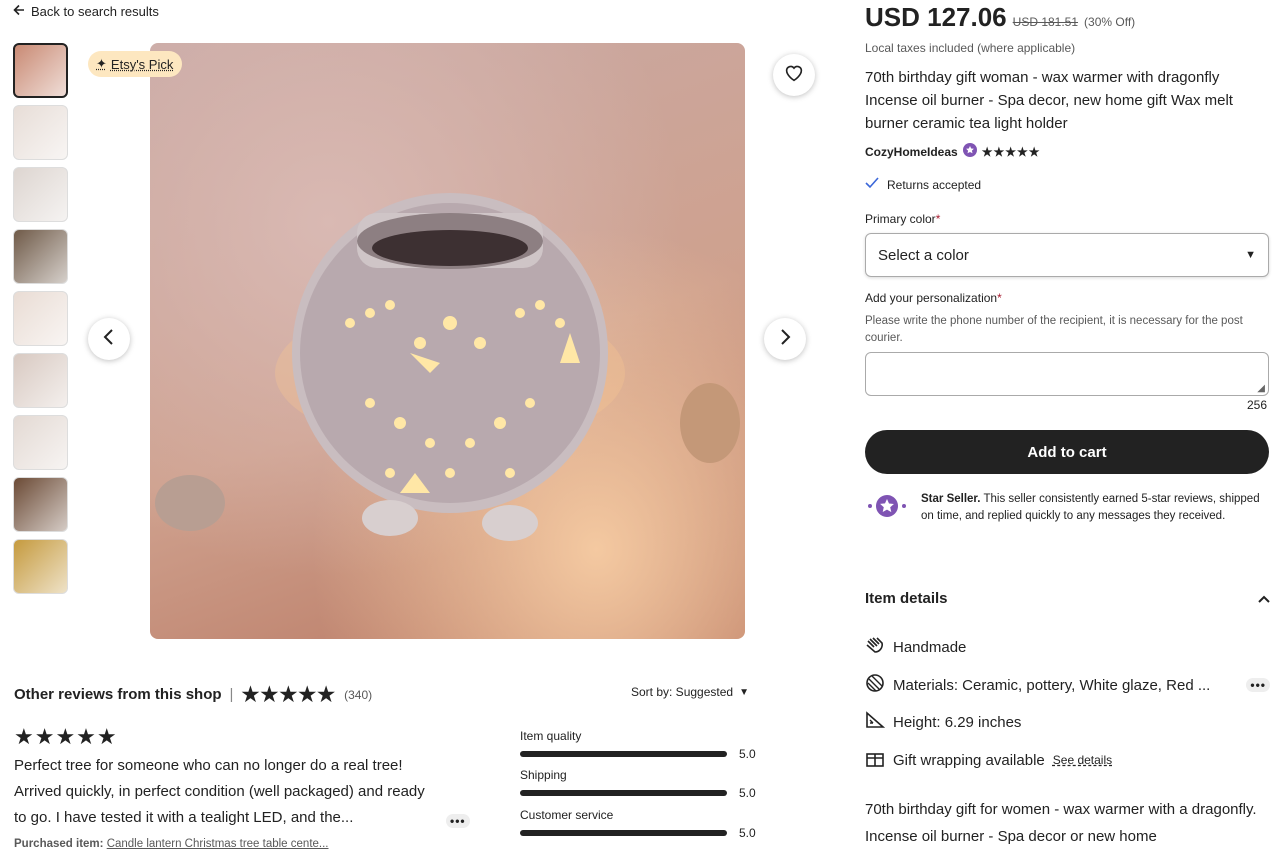  I want to click on rating-customer-service: Customer service 5.0, so click(638, 824).